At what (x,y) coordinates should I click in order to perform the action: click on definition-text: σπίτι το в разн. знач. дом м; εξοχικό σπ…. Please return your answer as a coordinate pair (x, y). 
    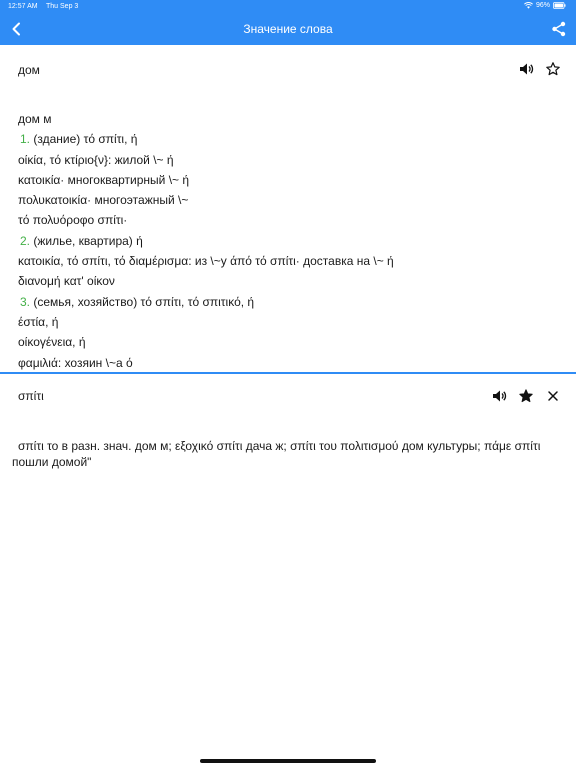
    Looking at the image, I should click on (276, 454).